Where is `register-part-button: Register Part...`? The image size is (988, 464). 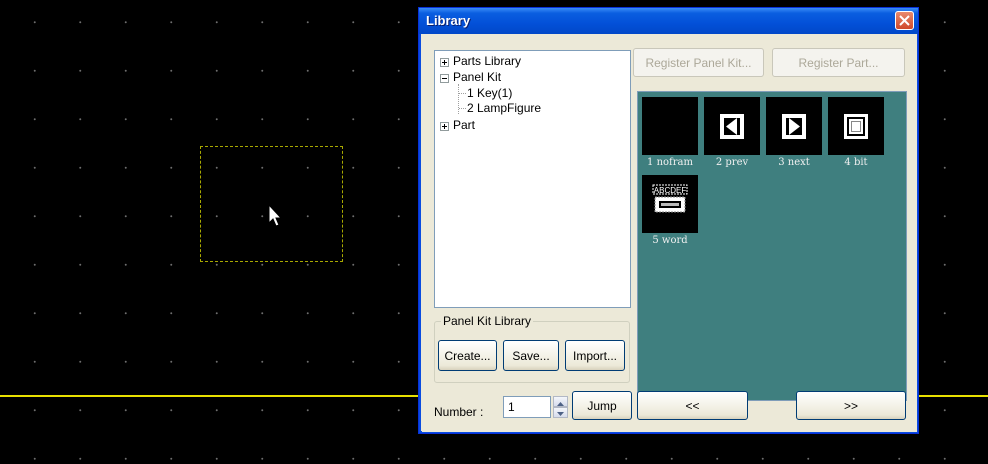 register-part-button: Register Part... is located at coordinates (838, 62).